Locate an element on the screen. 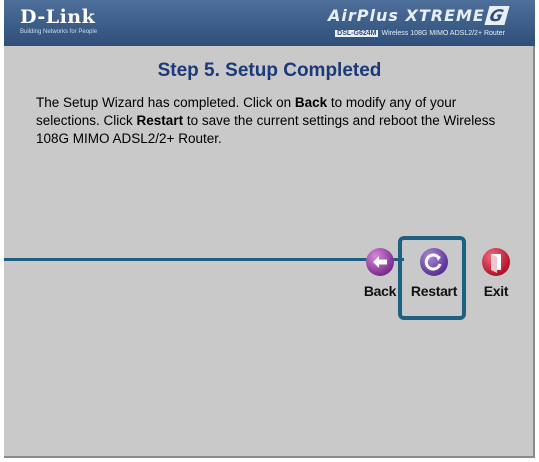 This screenshot has width=539, height=462. back-button: Back is located at coordinates (380, 273).